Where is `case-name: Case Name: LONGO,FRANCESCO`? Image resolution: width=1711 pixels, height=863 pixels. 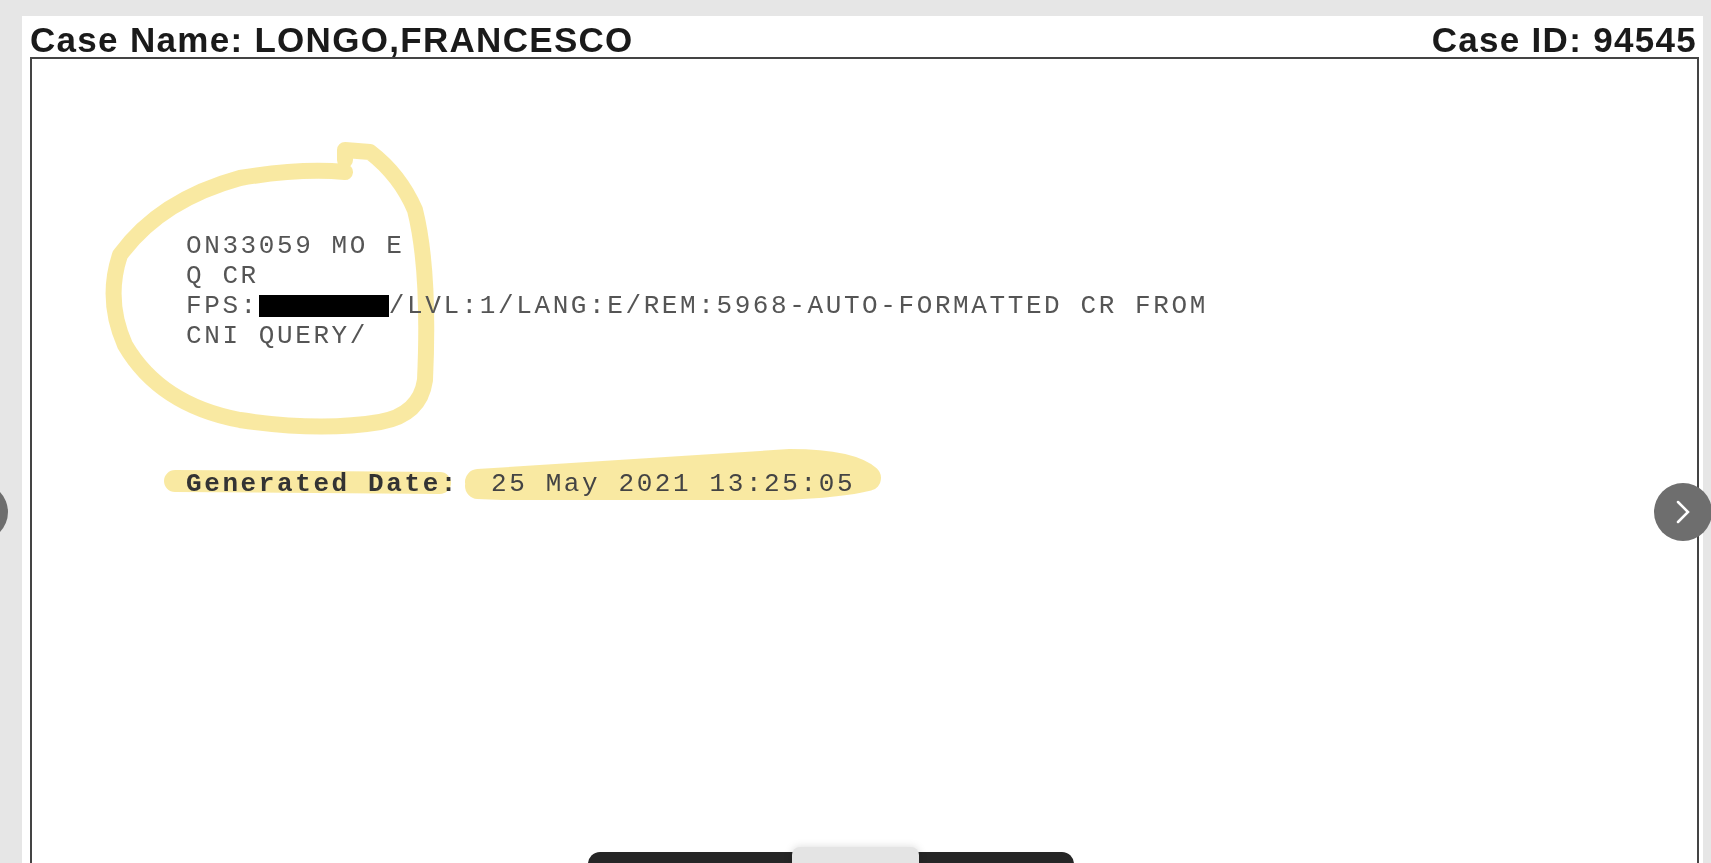
case-name: Case Name: LONGO,FRANCESCO is located at coordinates (332, 39).